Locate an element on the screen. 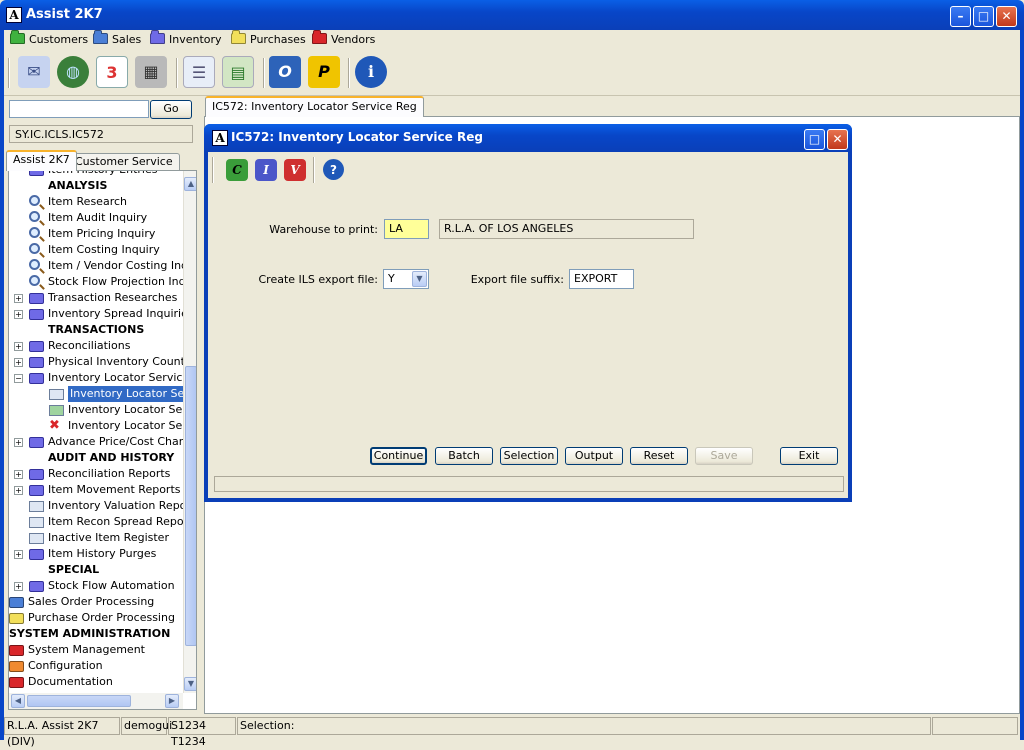 This screenshot has width=1024, height=750. export-icon is located at coordinates (56, 410).